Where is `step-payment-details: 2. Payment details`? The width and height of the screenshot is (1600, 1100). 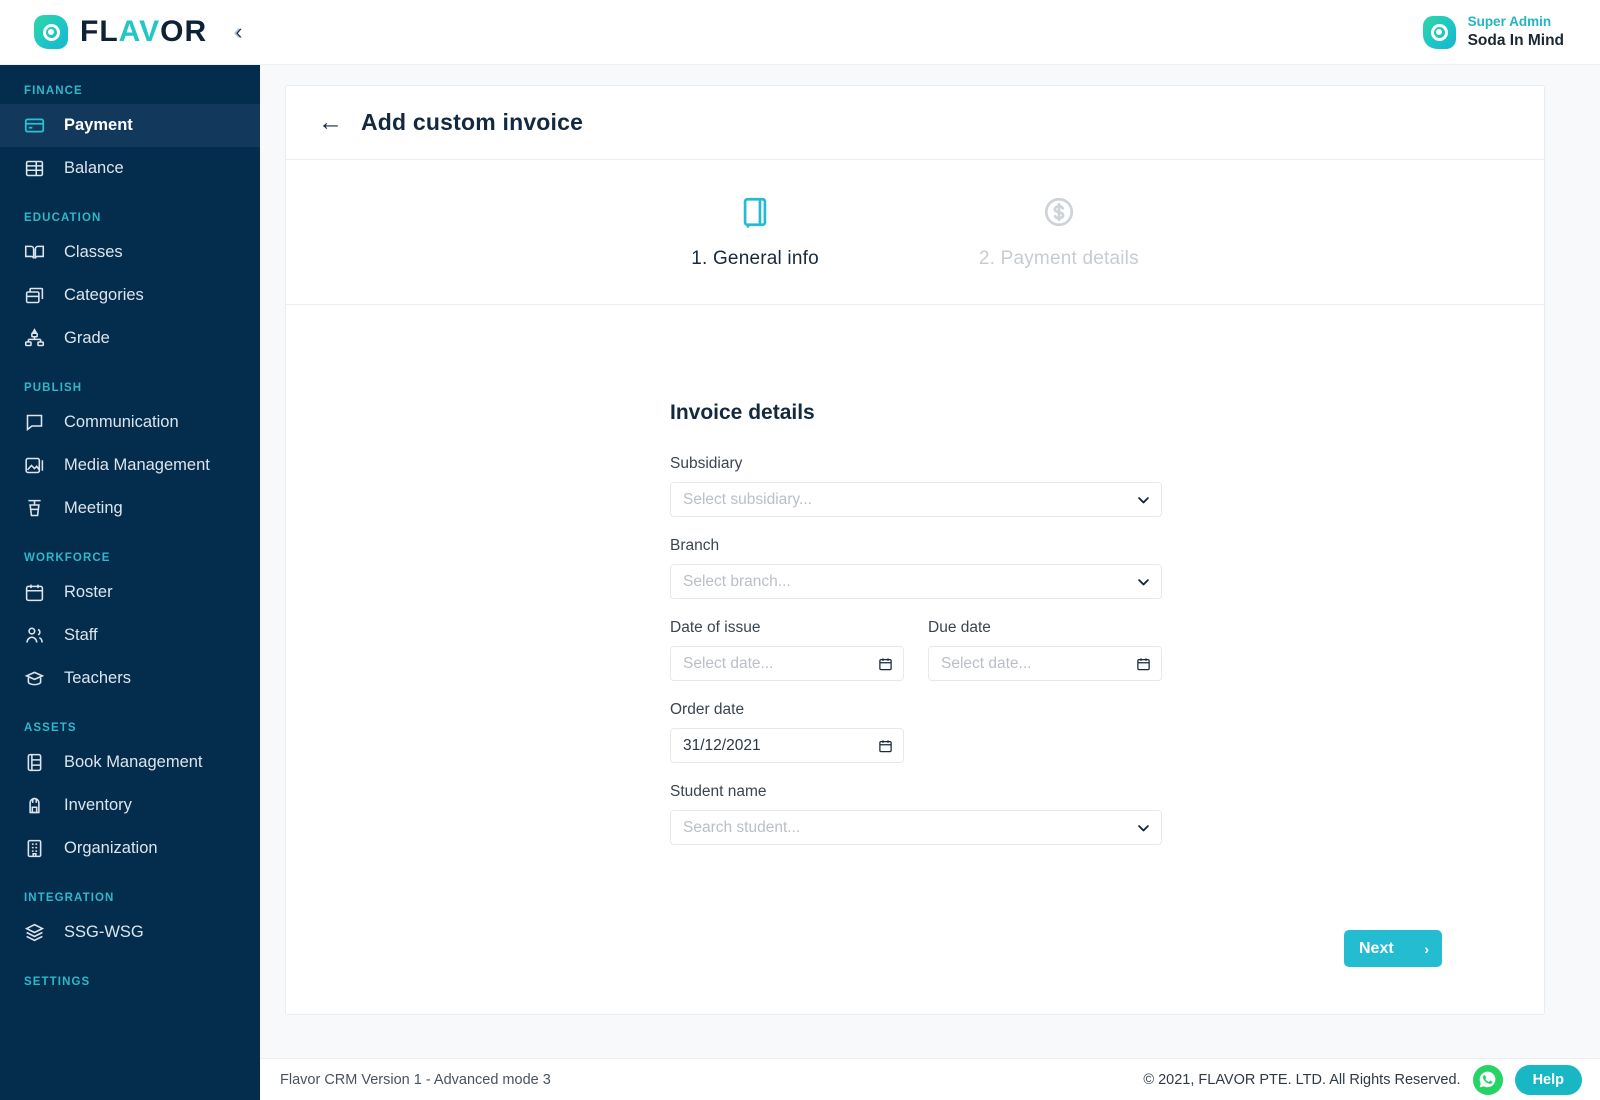 step-payment-details: 2. Payment details is located at coordinates (1059, 232).